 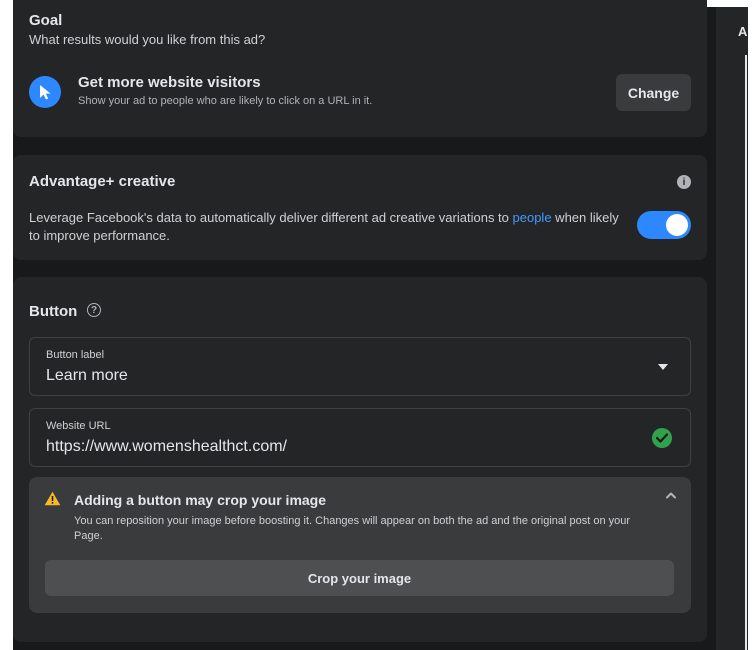 I want to click on warning-title: Adding a button may crop your image, so click(x=200, y=500).